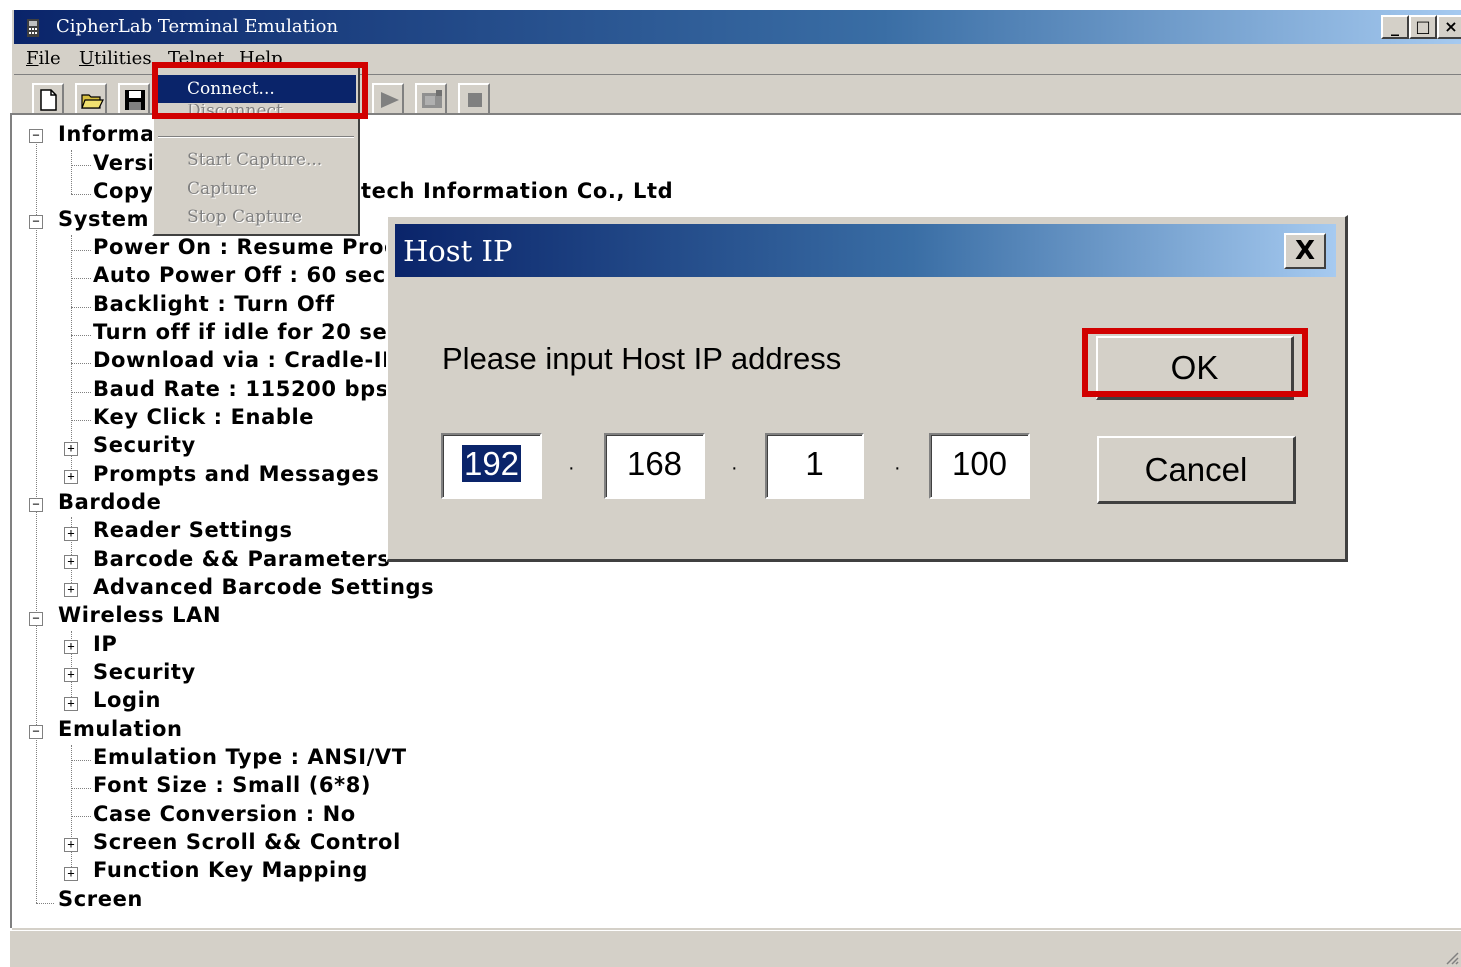  What do you see at coordinates (1196, 470) in the screenshot?
I see `cancel-button: Cancel` at bounding box center [1196, 470].